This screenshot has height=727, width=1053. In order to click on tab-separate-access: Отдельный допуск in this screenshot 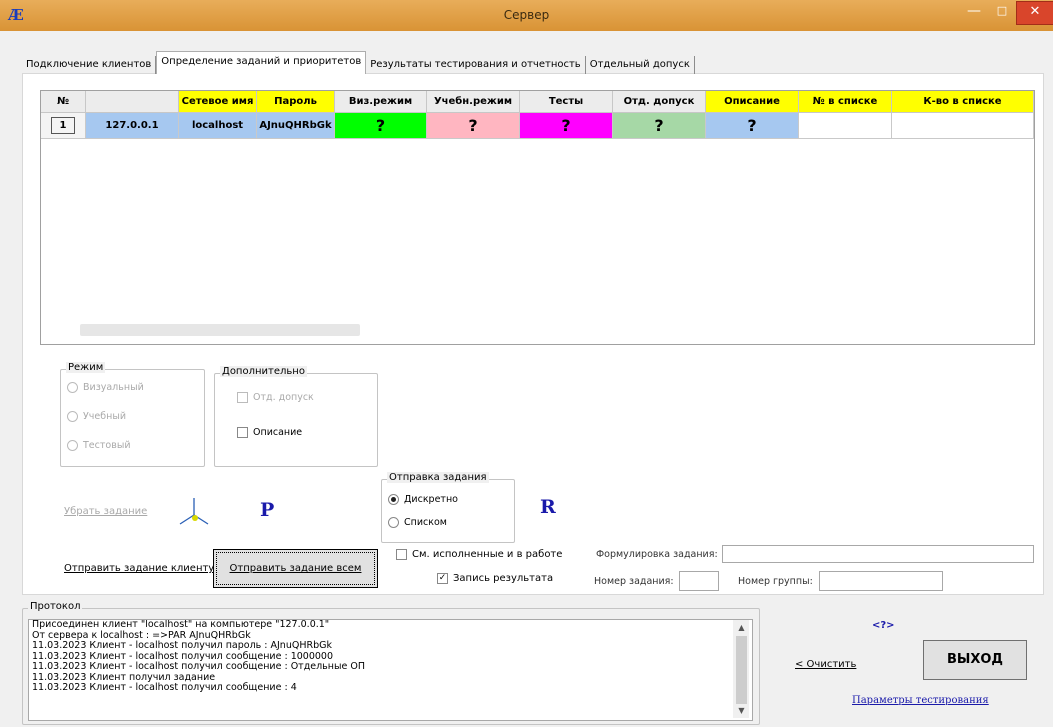, I will do `click(640, 65)`.